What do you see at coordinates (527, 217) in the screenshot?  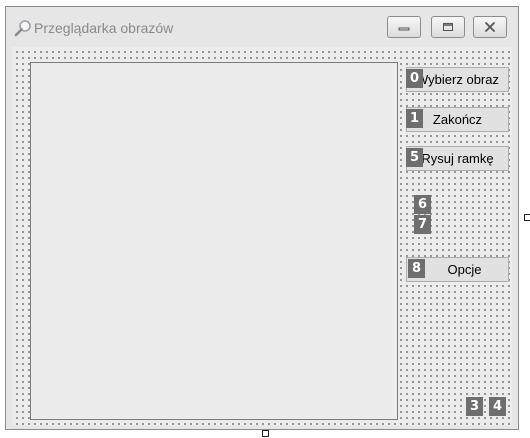 I see `resize-handle-right` at bounding box center [527, 217].